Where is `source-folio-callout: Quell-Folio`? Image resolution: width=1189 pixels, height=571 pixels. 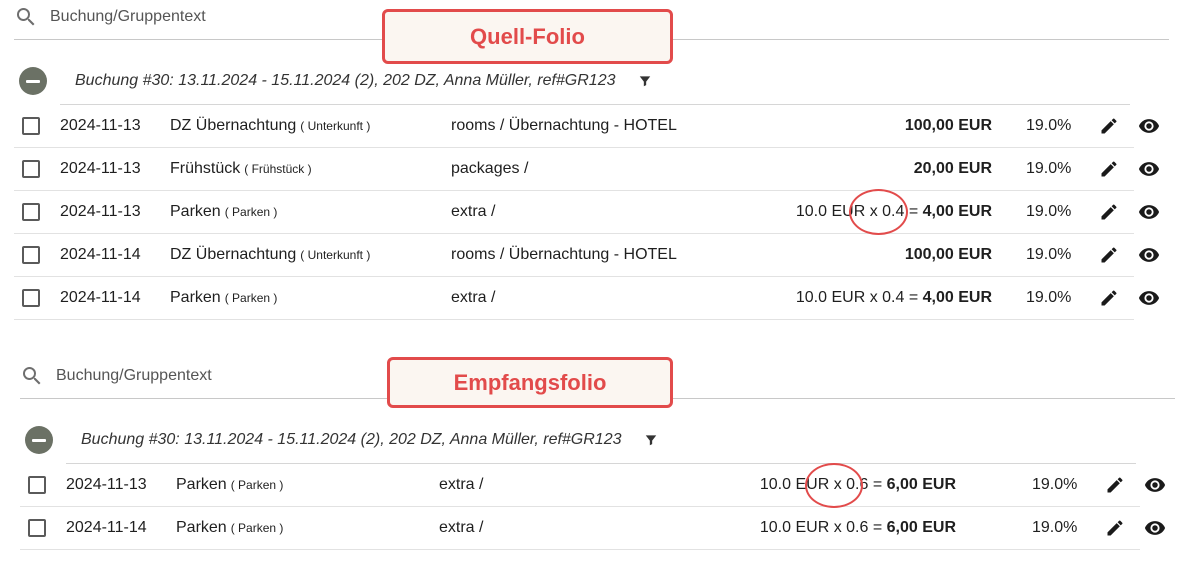
source-folio-callout: Quell-Folio is located at coordinates (527, 36).